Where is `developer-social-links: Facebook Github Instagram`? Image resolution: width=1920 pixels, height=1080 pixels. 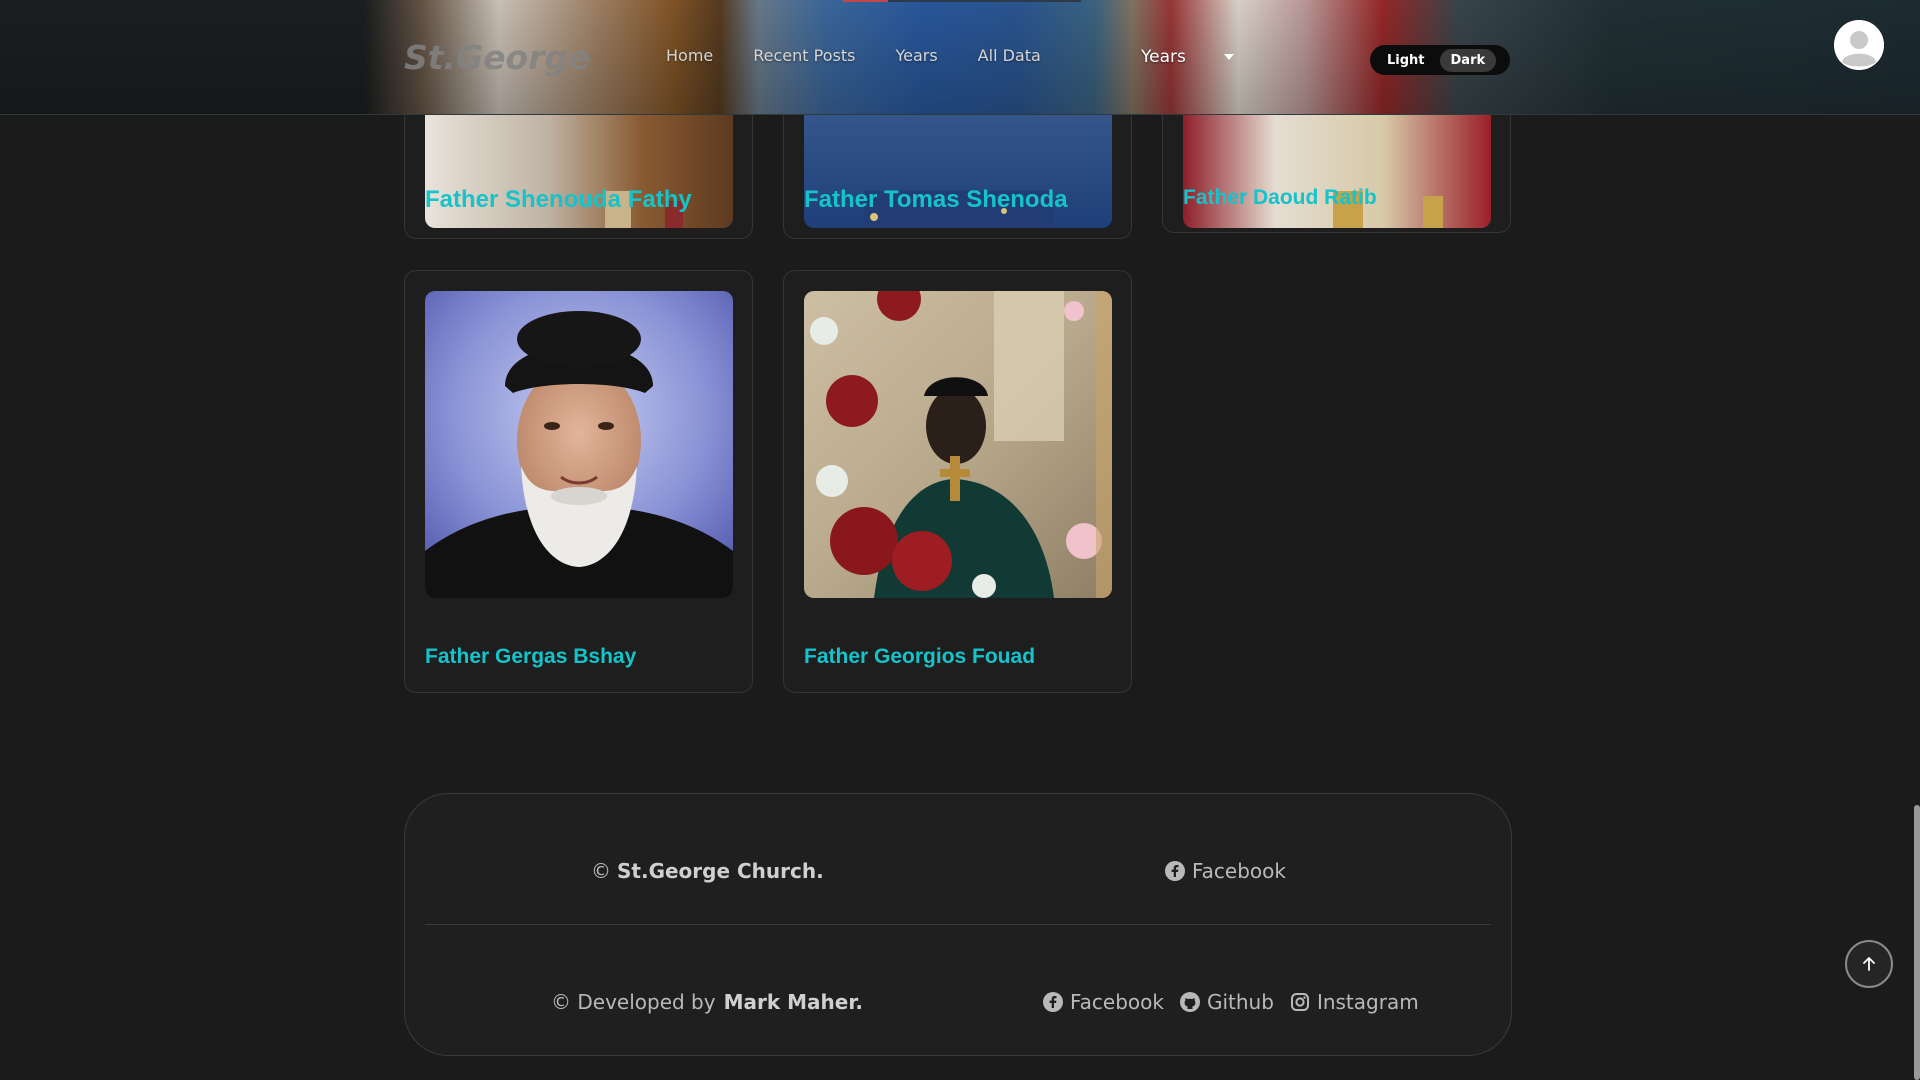 developer-social-links: Facebook Github Instagram is located at coordinates (1231, 1002).